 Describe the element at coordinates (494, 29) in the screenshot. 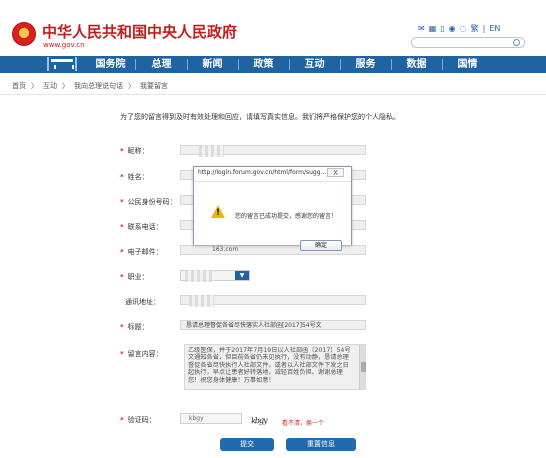

I see `english-link: EN` at that location.